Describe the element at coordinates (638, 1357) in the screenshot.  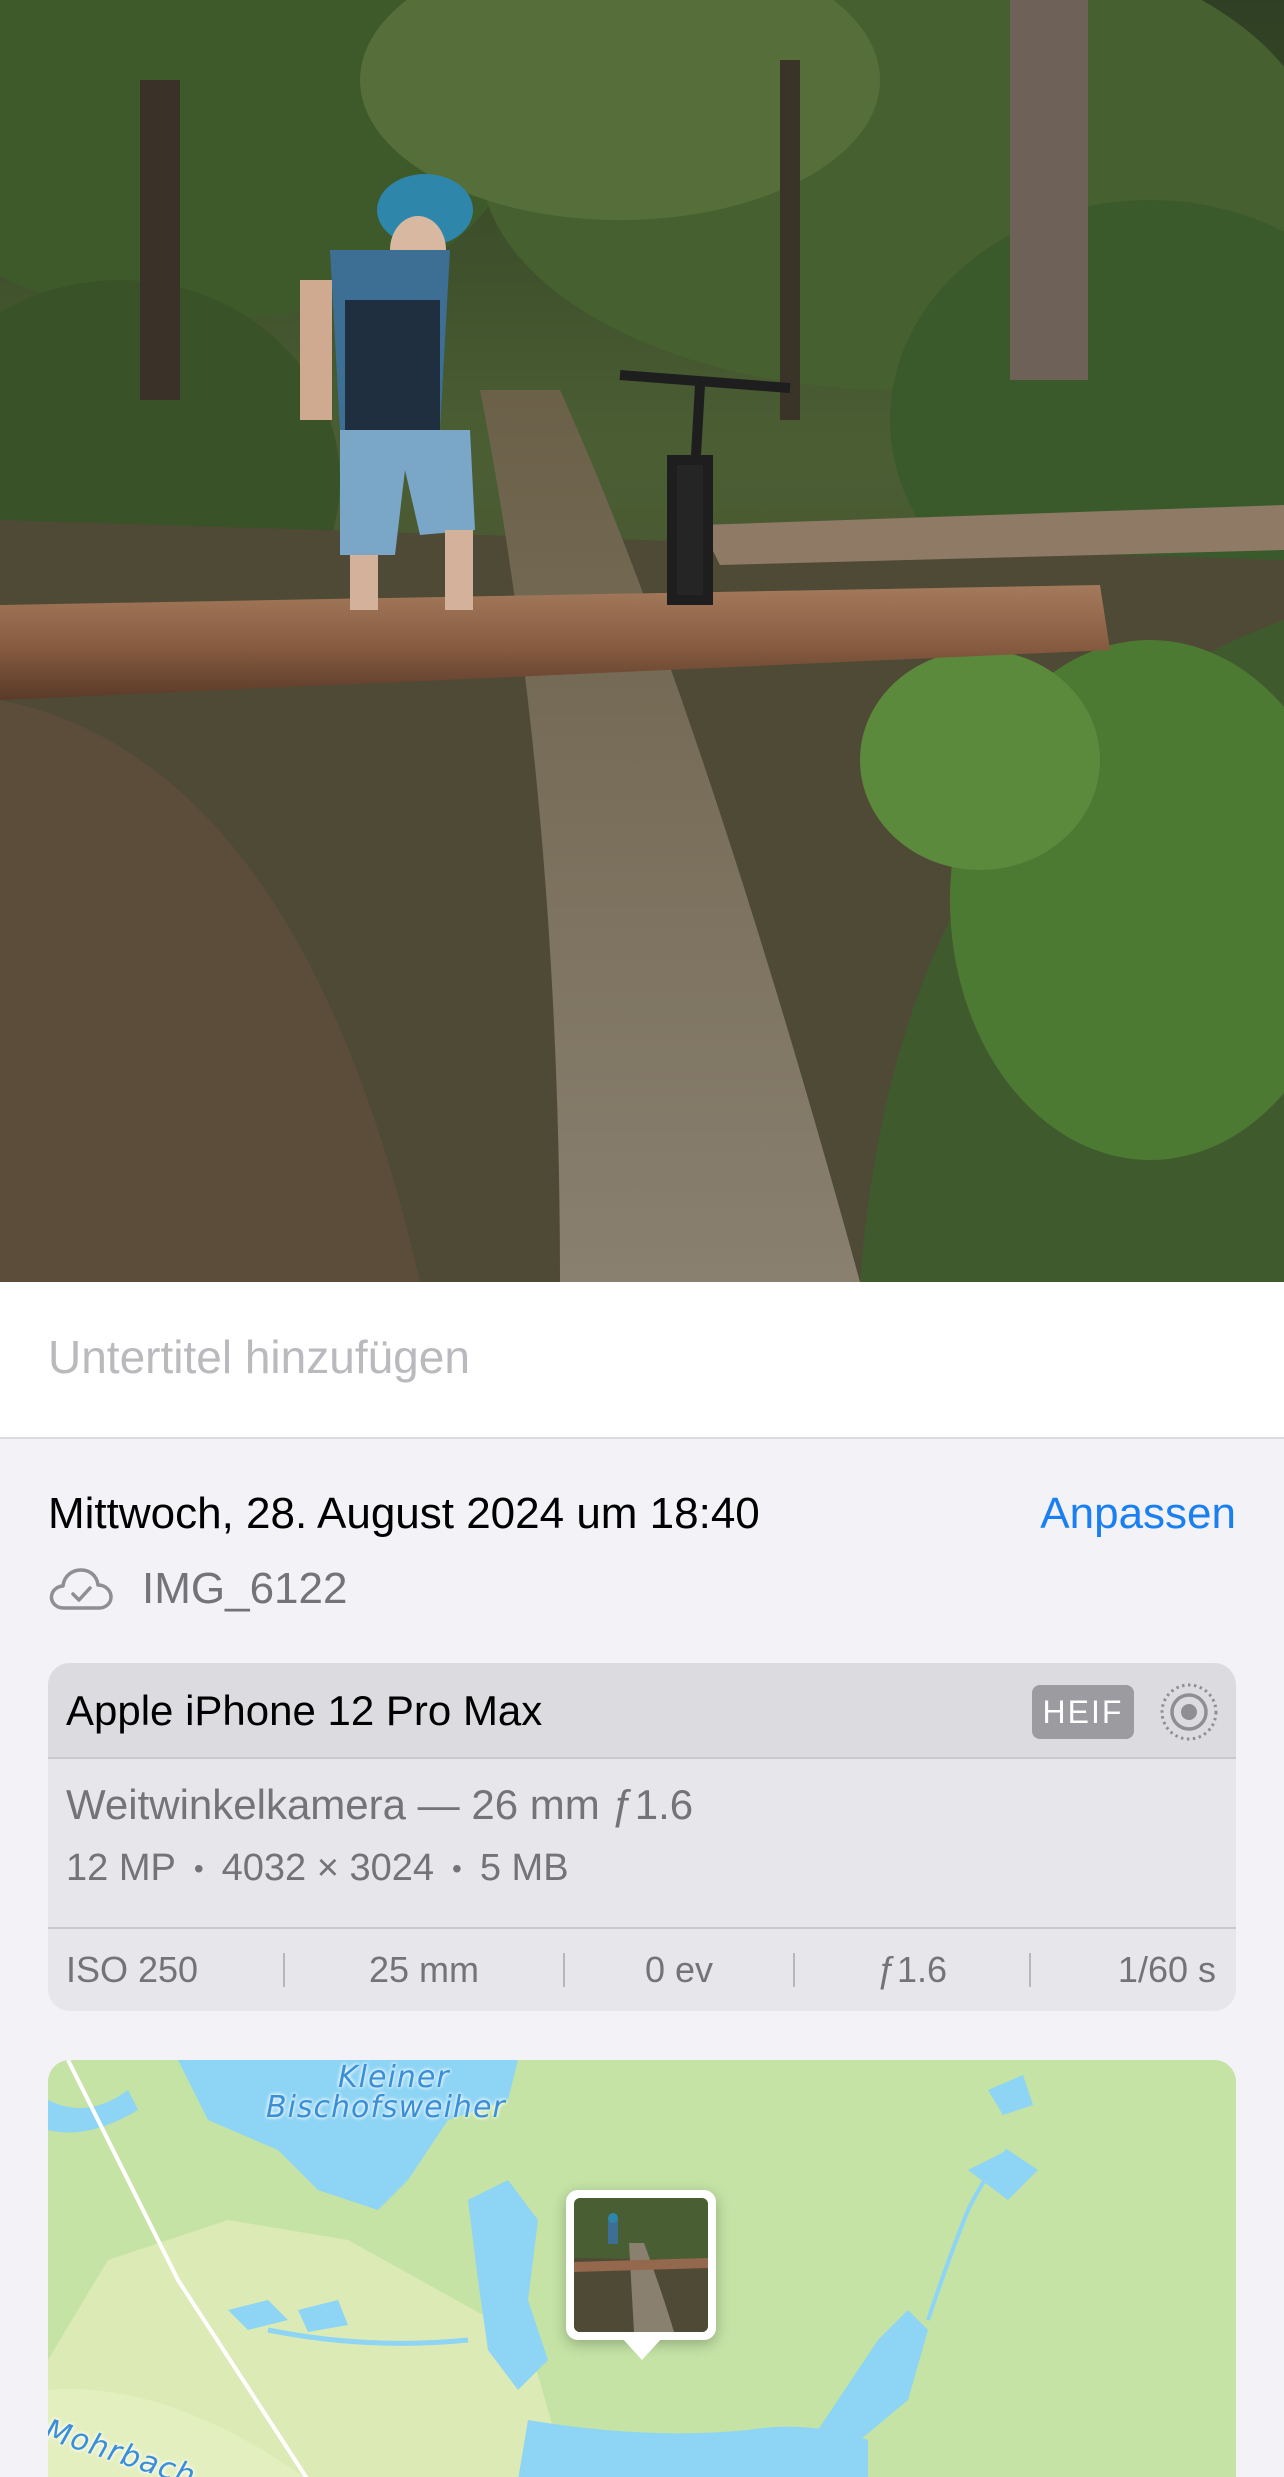
I see `caption-input` at that location.